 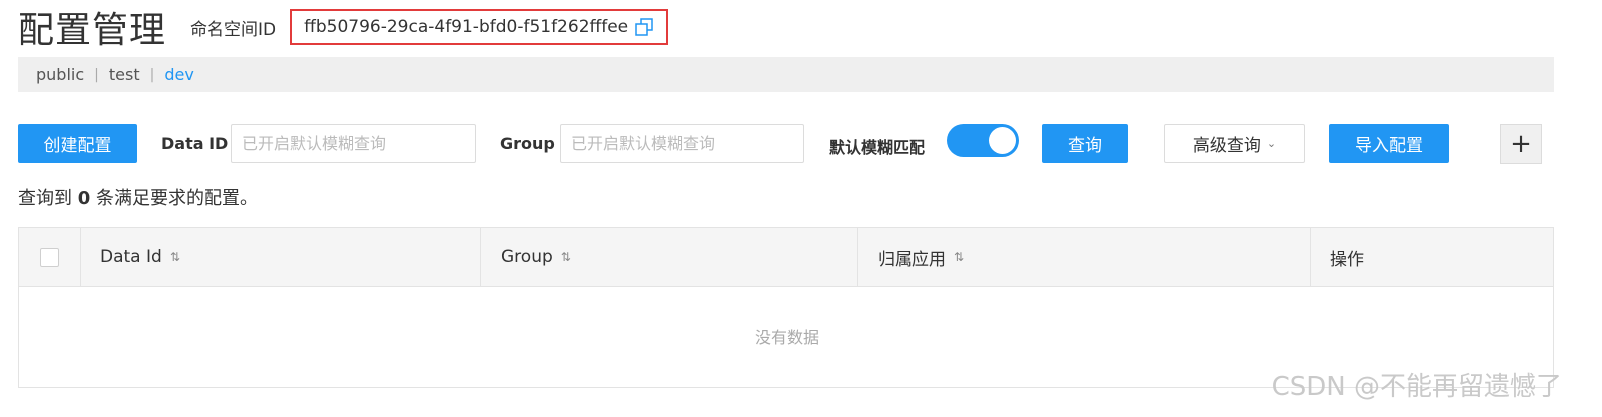 What do you see at coordinates (877, 147) in the screenshot?
I see `fuzzy-match-label: 默认模糊匹配` at bounding box center [877, 147].